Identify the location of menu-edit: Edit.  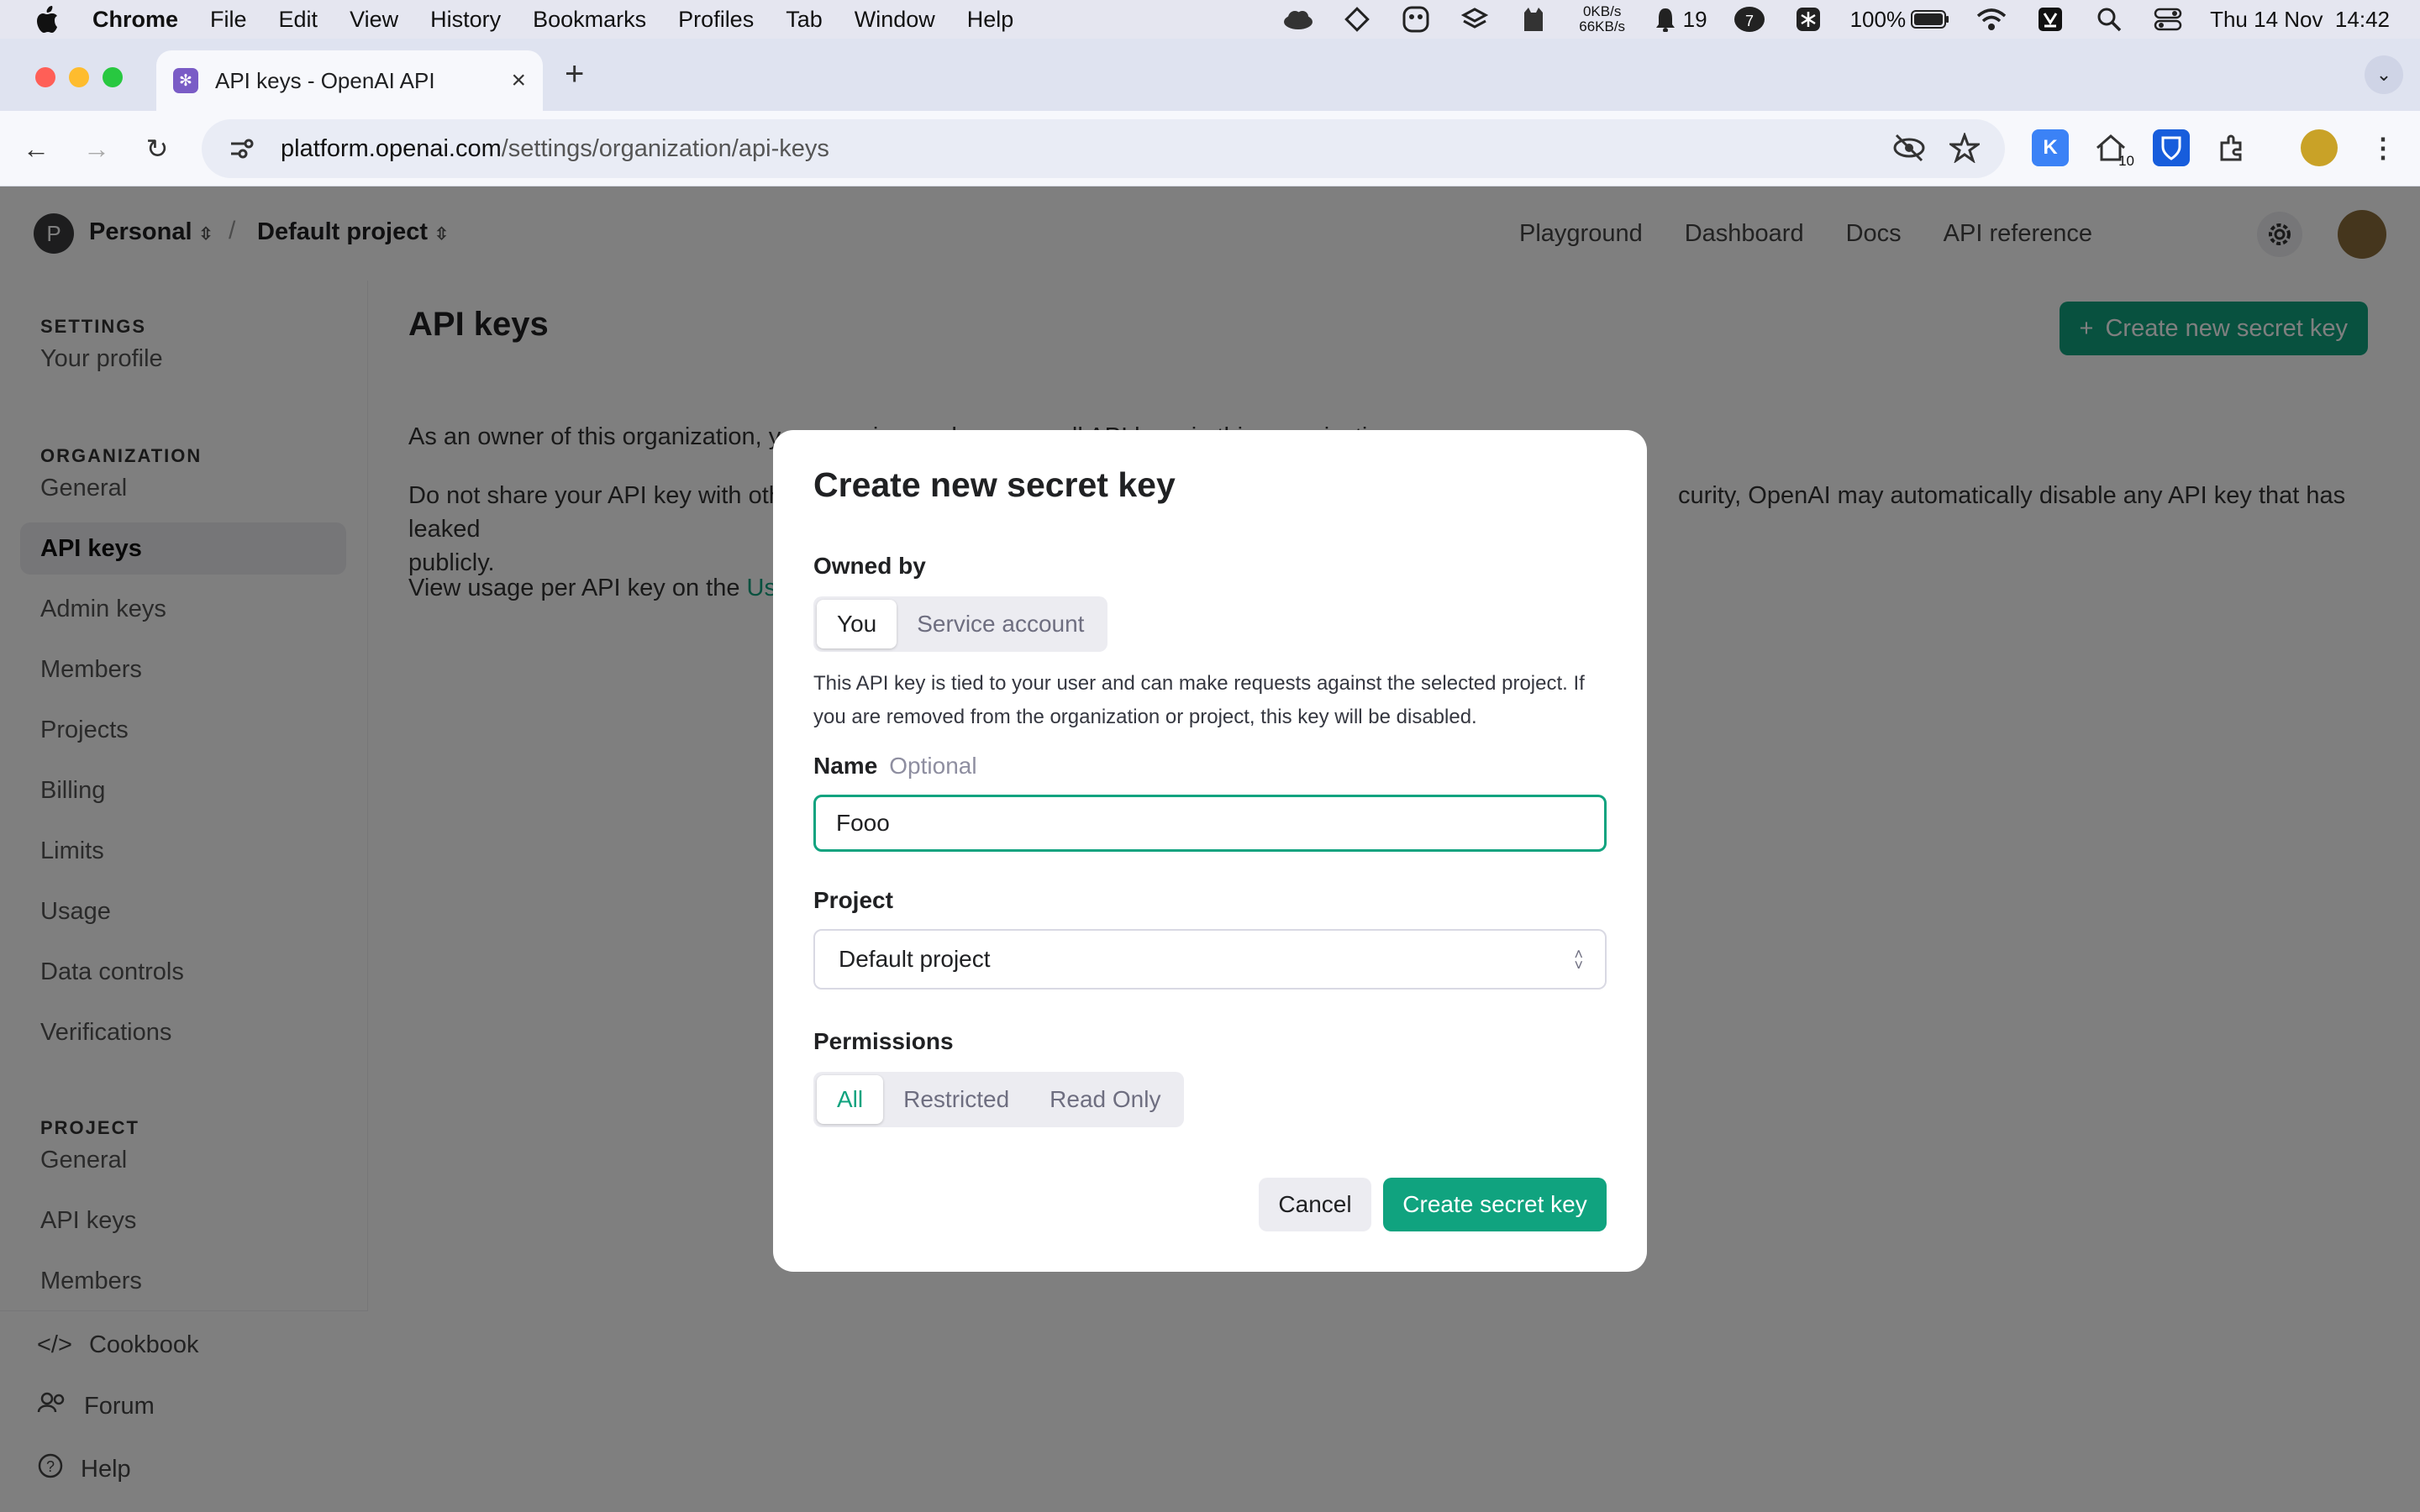
(299, 20).